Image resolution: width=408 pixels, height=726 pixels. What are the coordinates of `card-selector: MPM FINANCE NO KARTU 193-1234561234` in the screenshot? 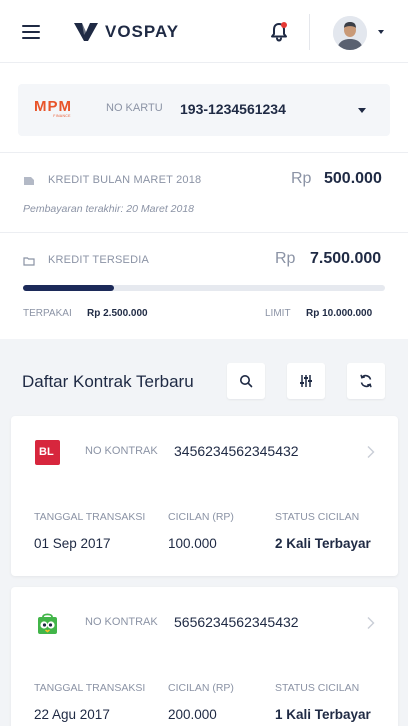 It's located at (204, 110).